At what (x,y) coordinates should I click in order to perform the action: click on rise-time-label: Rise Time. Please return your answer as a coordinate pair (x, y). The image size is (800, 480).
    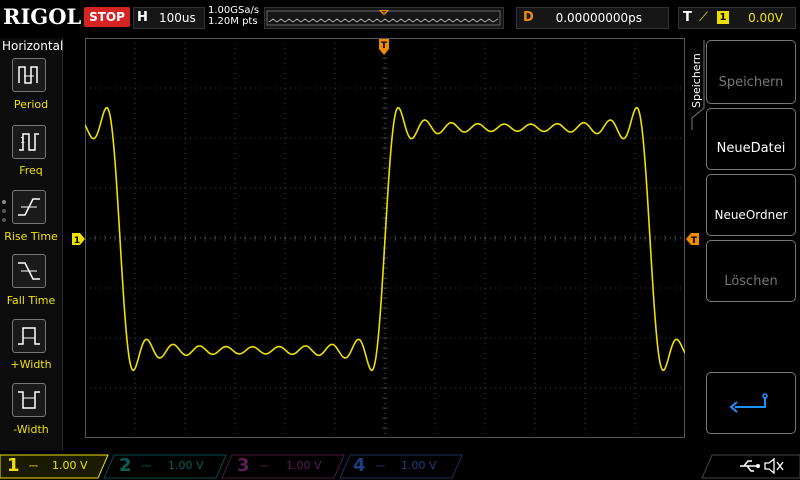
    Looking at the image, I should click on (31, 236).